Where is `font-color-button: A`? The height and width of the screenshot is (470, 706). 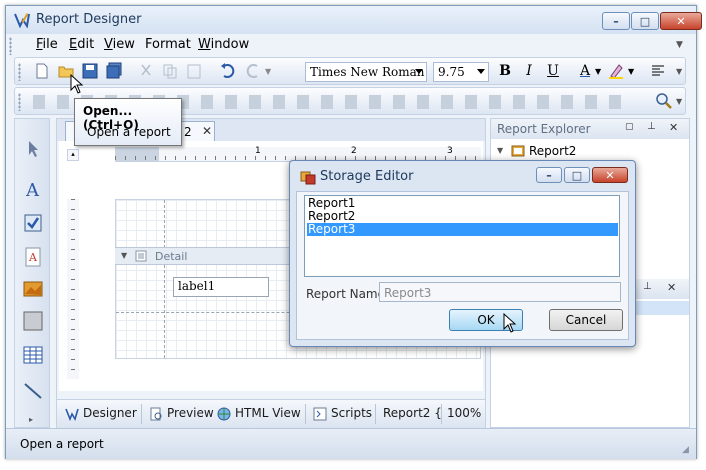 font-color-button: A is located at coordinates (585, 72).